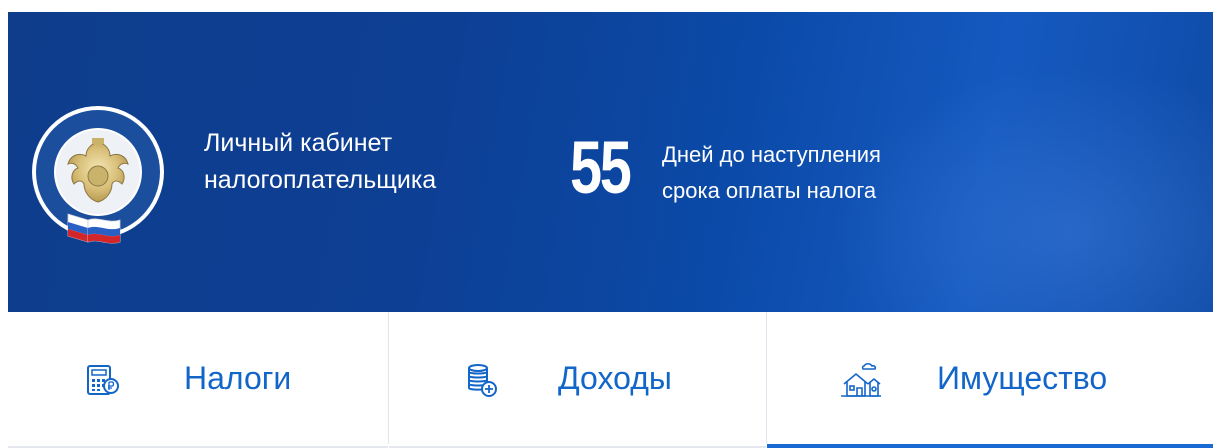 This screenshot has width=1221, height=448. Describe the element at coordinates (320, 162) in the screenshot. I see `brand-title: Личный кабинет налогоплательщика` at that location.